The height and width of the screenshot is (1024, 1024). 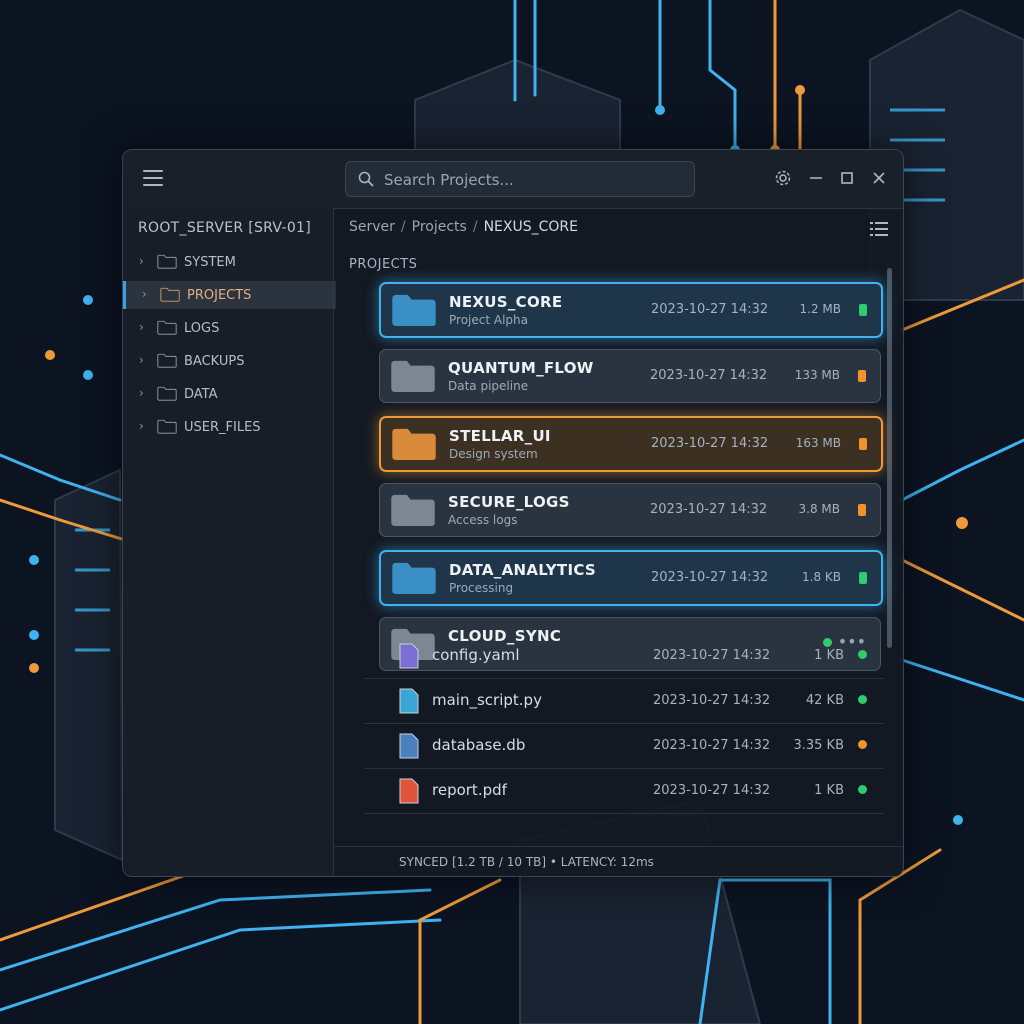 What do you see at coordinates (214, 361) in the screenshot?
I see `sidebar-item-label: BACKUPS` at bounding box center [214, 361].